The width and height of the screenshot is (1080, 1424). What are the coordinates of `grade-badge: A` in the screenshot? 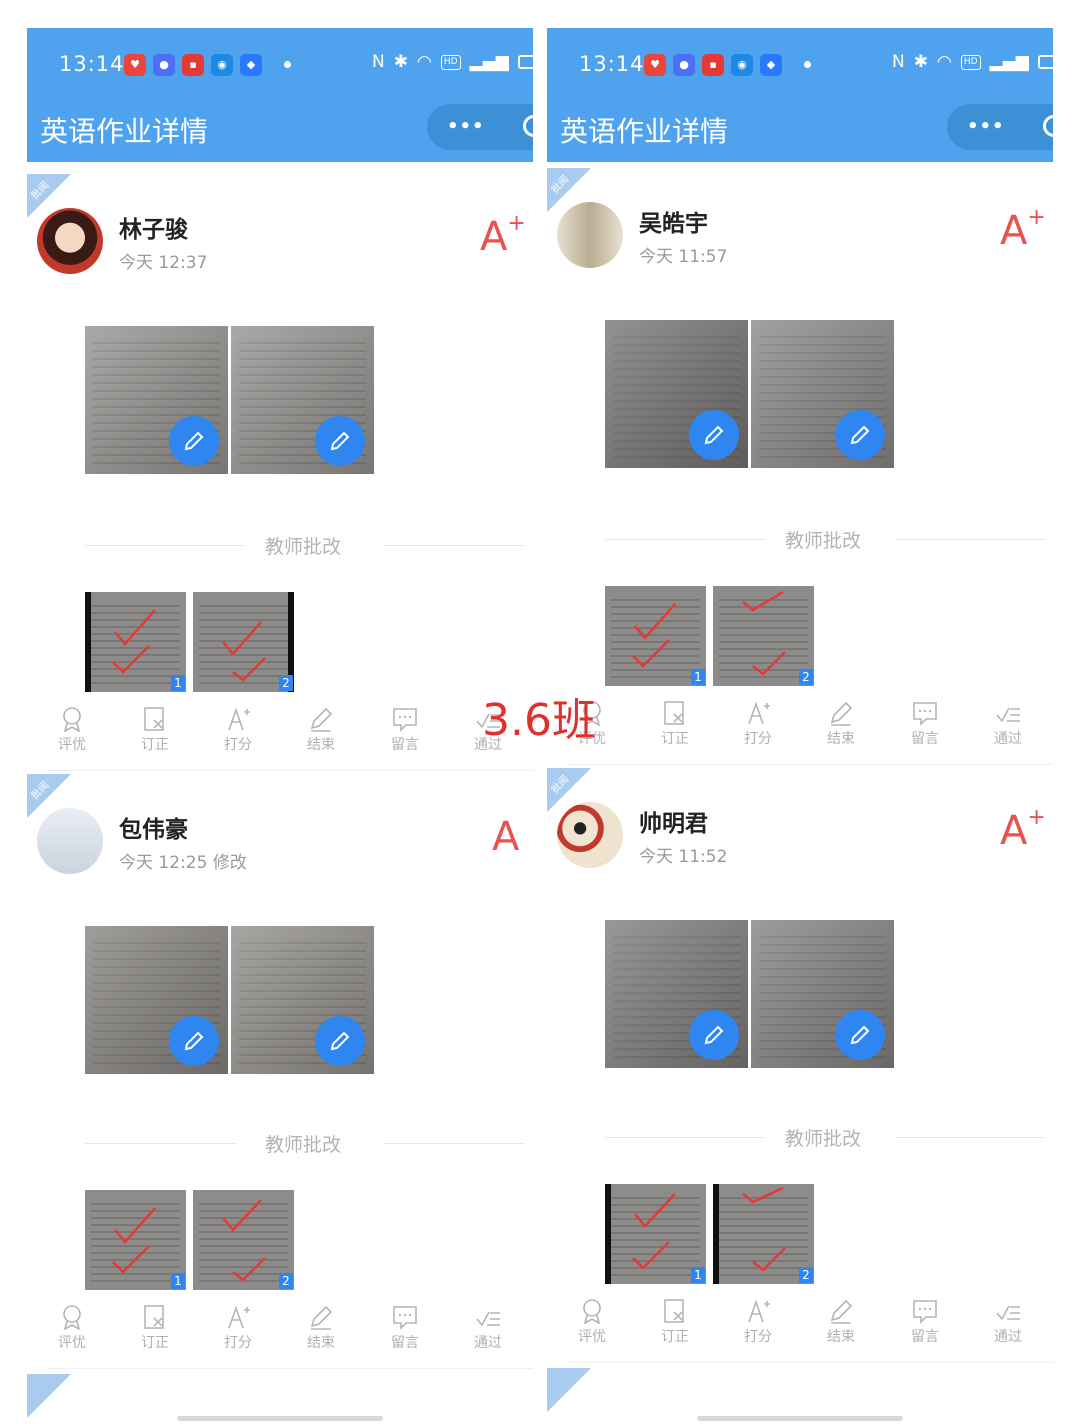 It's located at (505, 837).